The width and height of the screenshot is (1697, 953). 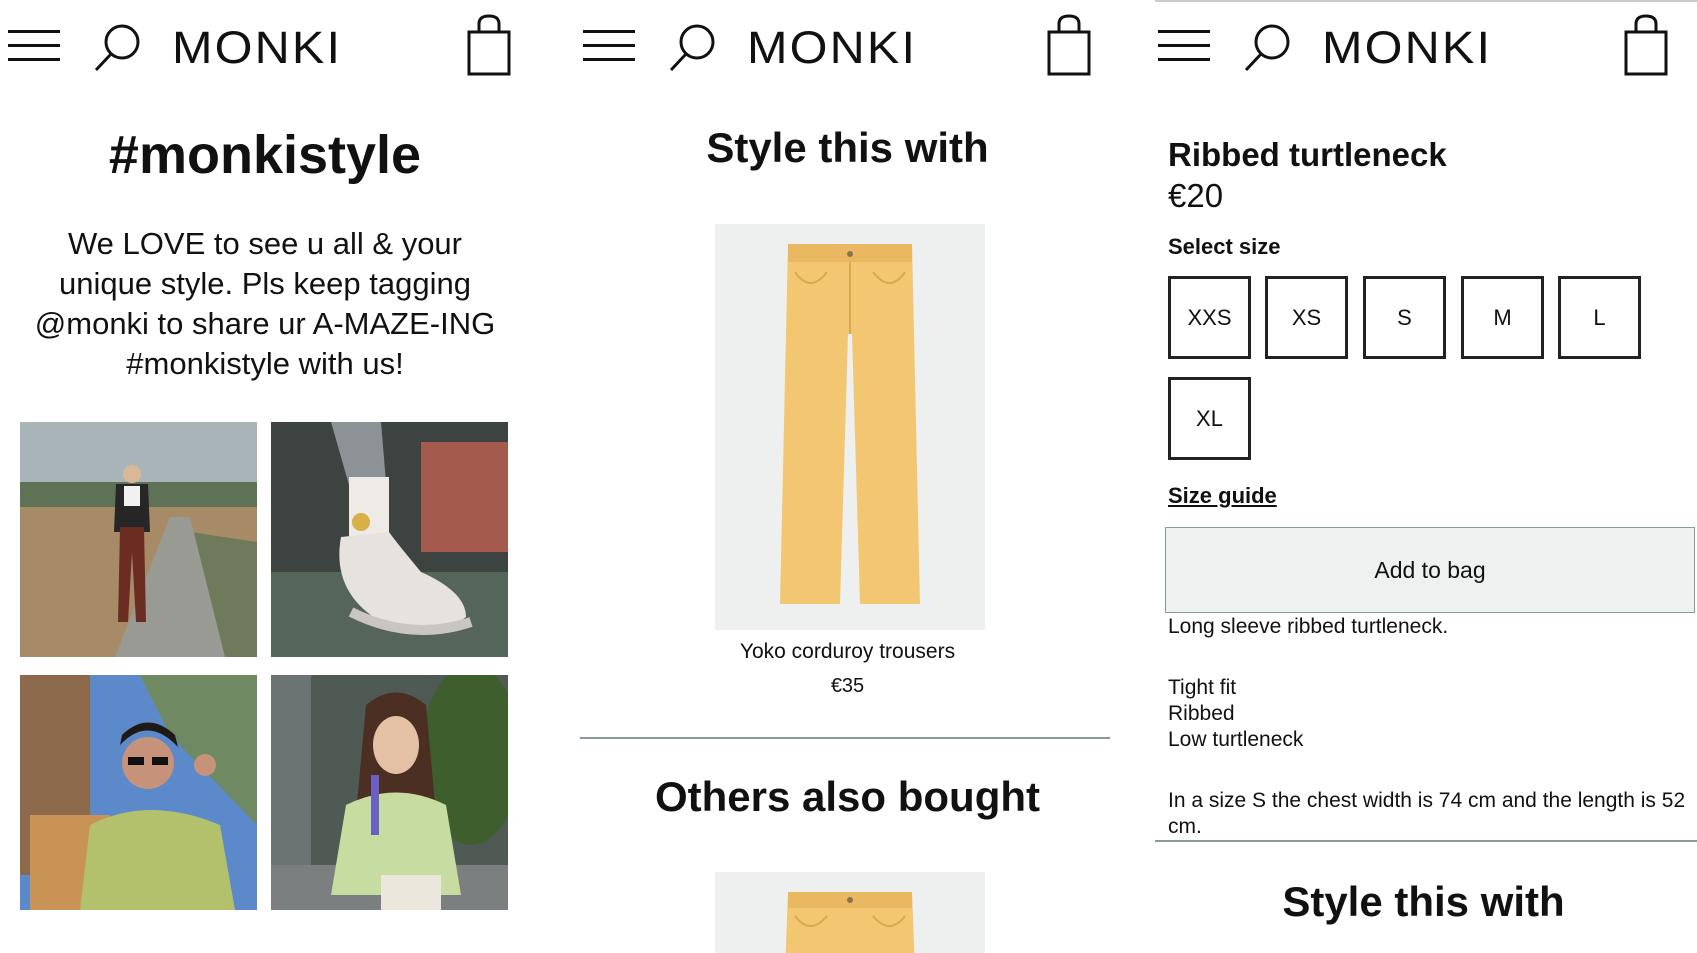 What do you see at coordinates (1196, 195) in the screenshot?
I see `product-price: €20` at bounding box center [1196, 195].